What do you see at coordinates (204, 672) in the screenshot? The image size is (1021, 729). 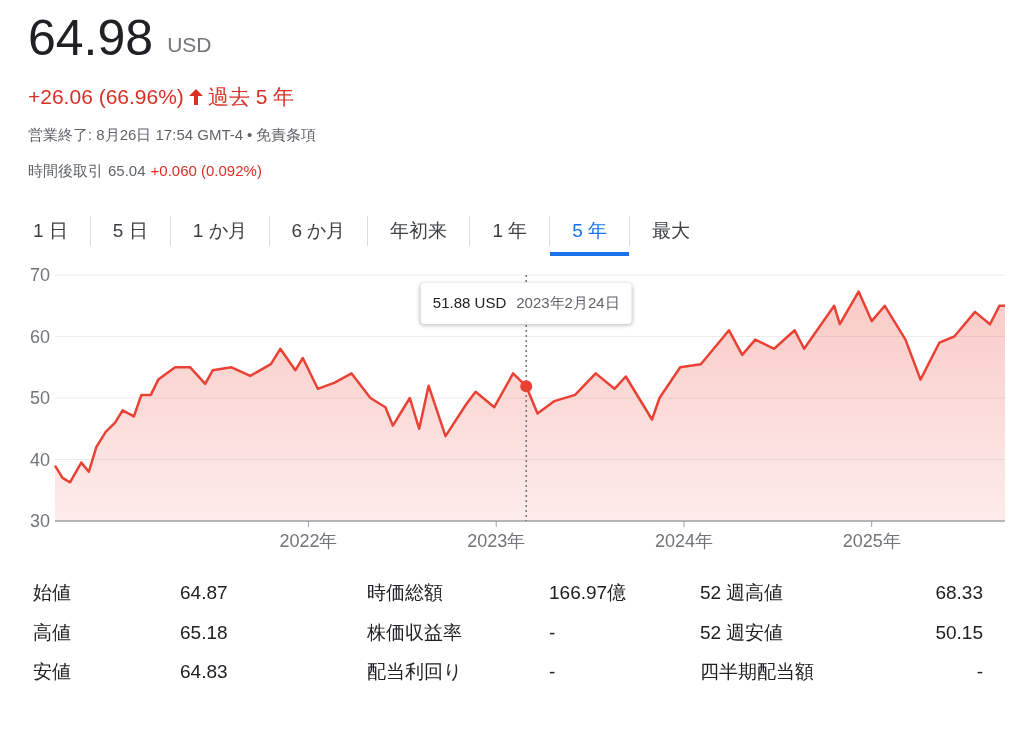 I see `stat-value: 64.83` at bounding box center [204, 672].